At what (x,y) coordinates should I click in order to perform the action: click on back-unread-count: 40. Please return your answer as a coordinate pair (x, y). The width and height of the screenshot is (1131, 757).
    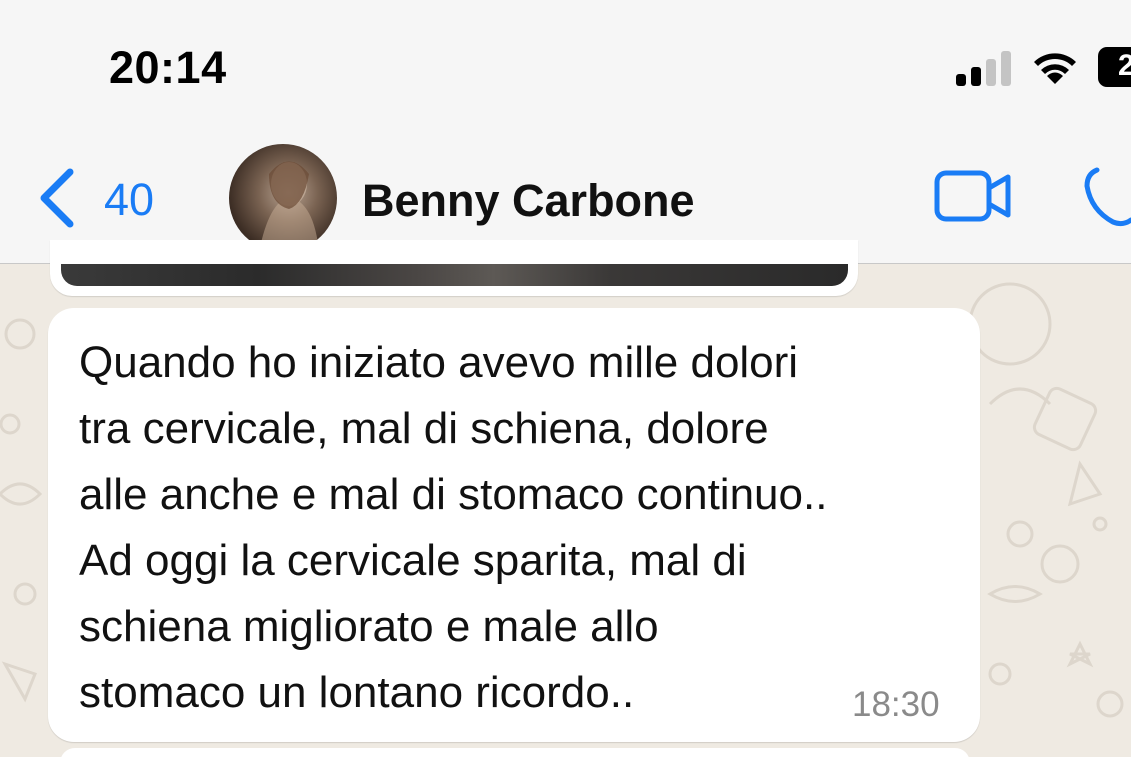
    Looking at the image, I should click on (129, 200).